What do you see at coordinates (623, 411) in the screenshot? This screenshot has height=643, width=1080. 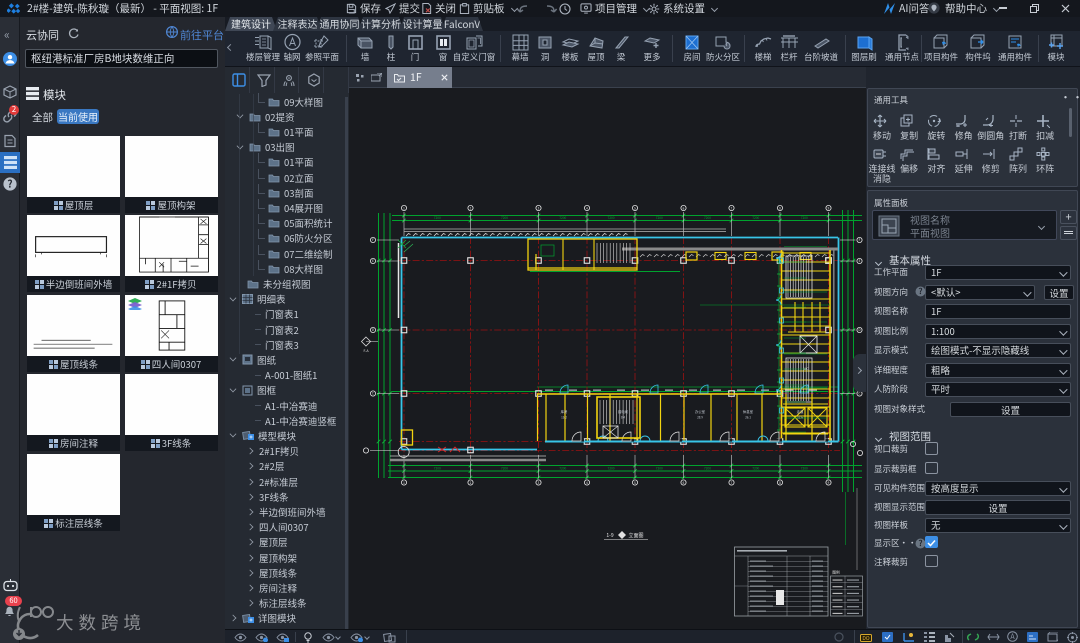 I see `svg-text: 强电间` at bounding box center [623, 411].